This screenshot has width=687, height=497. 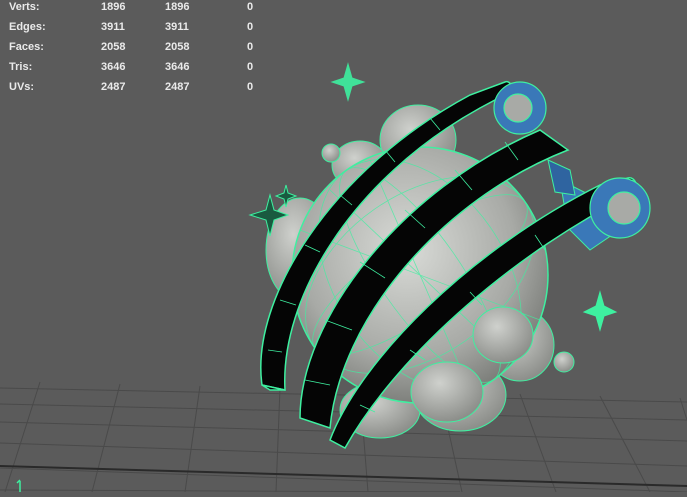 What do you see at coordinates (26, 47) in the screenshot?
I see `hud-label: Faces:` at bounding box center [26, 47].